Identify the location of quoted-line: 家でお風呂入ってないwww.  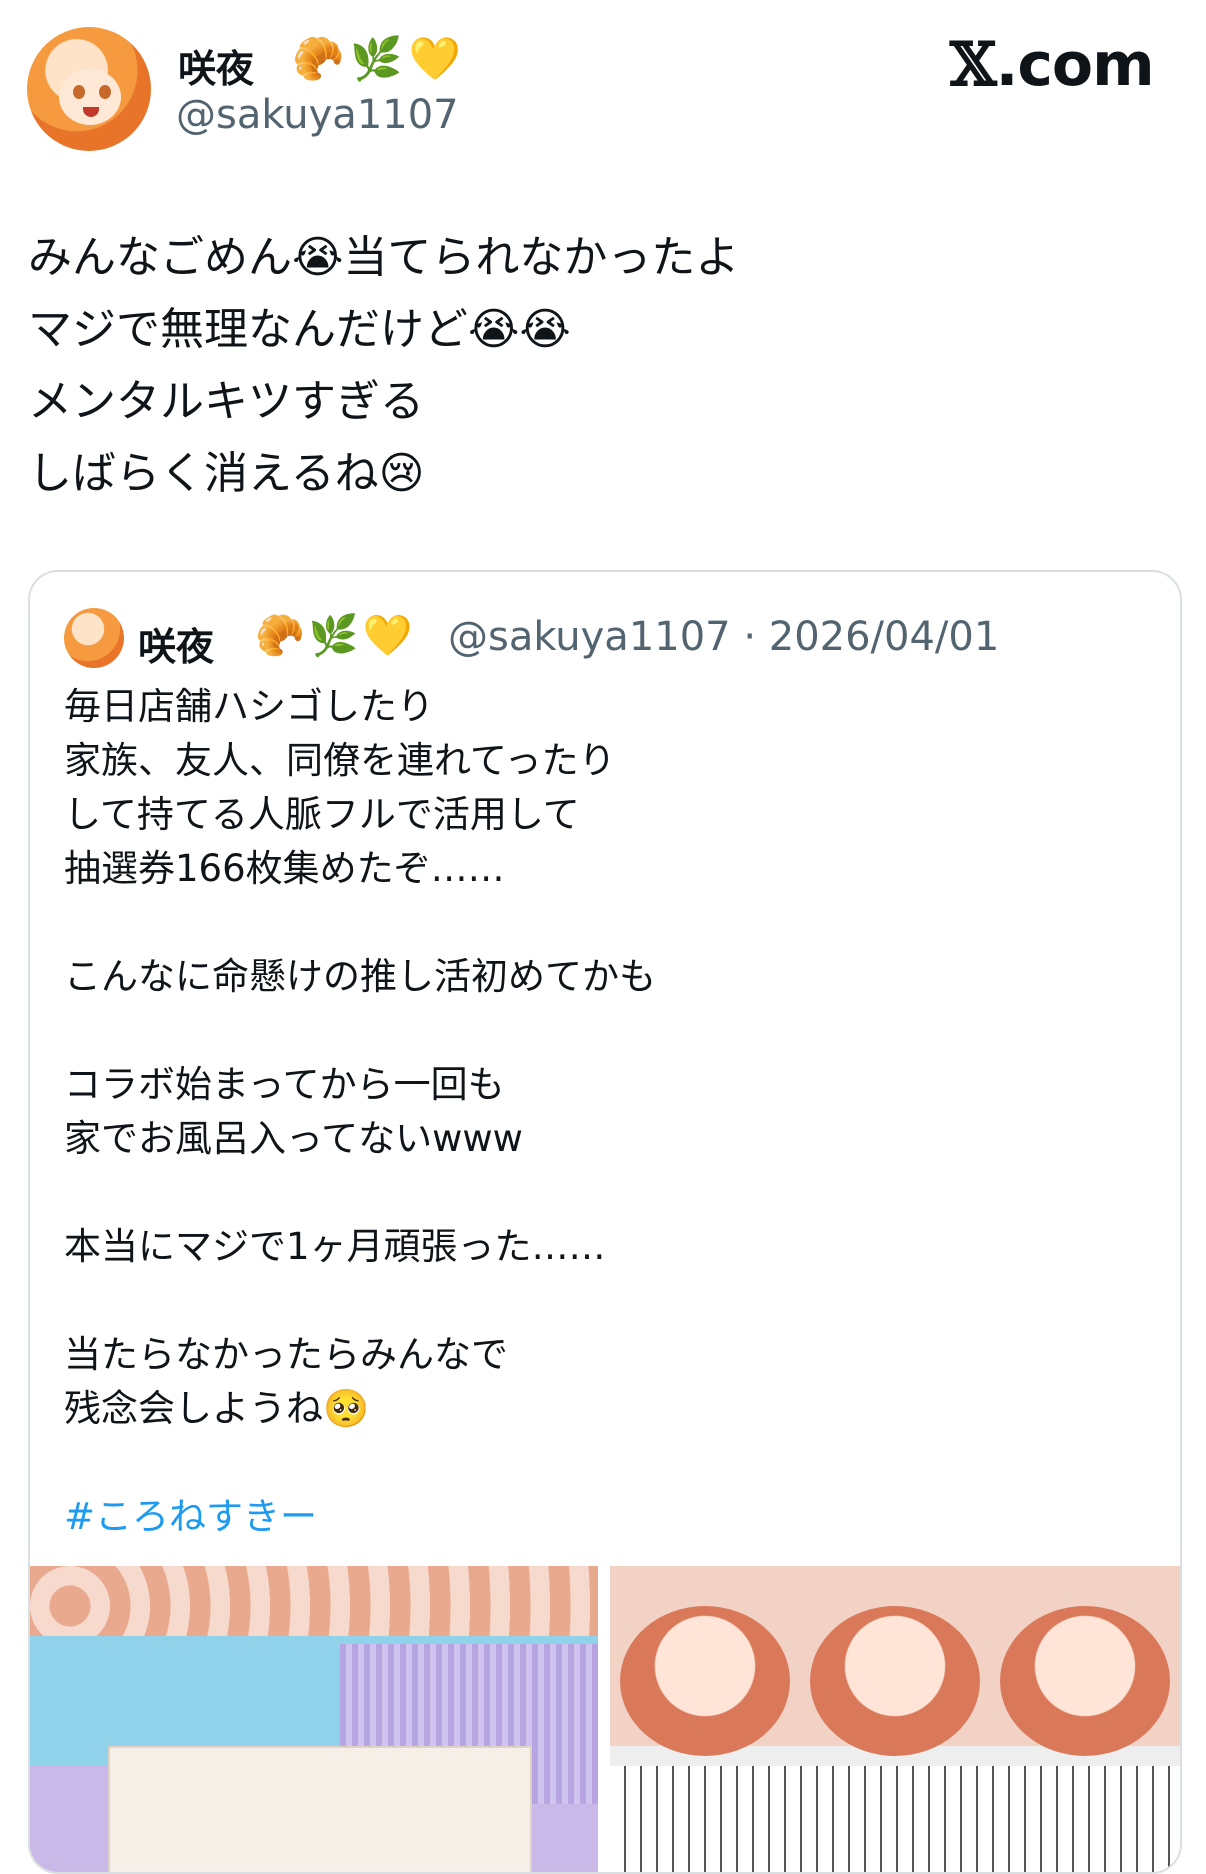
(293, 1138).